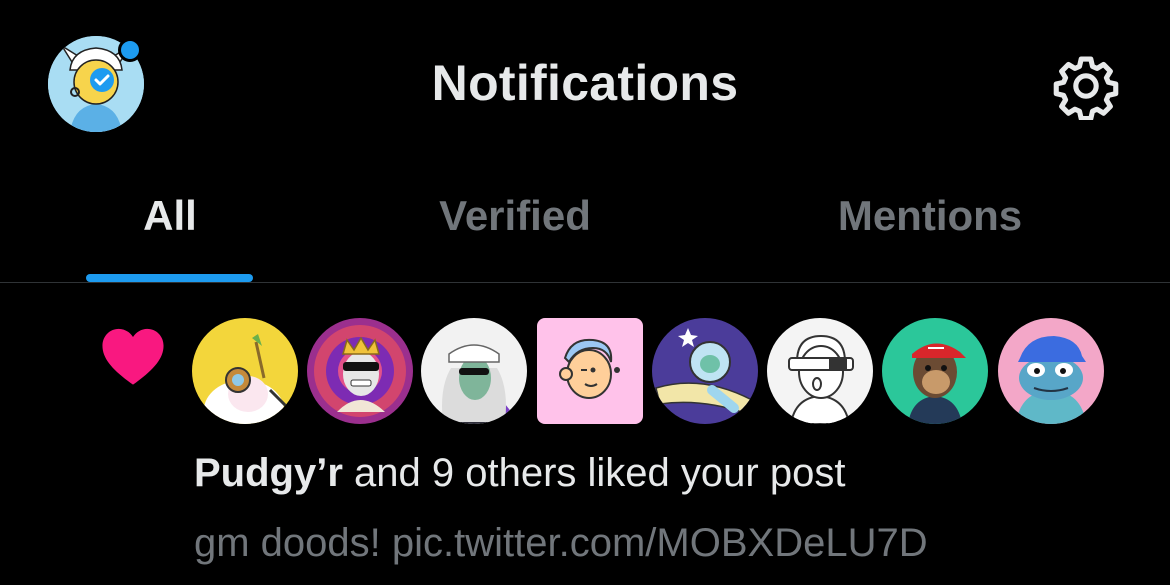 Image resolution: width=1170 pixels, height=585 pixels. I want to click on tab-all: All, so click(170, 226).